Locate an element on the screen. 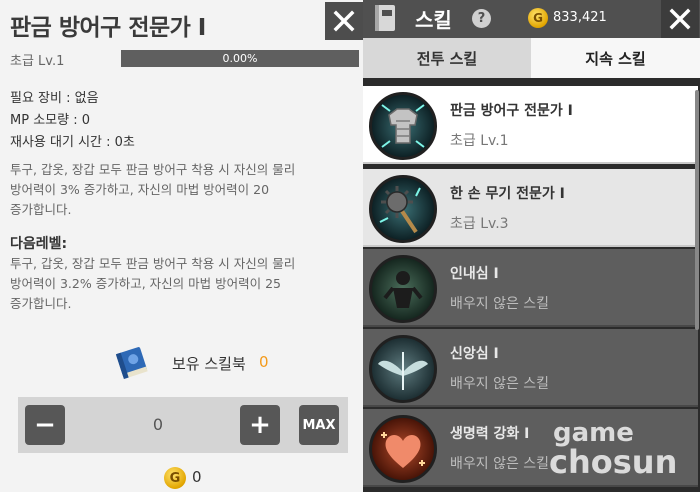 The width and height of the screenshot is (700, 492). description-line: 방어력이 3.2% 증가하고, 자신의 마법 방어력이 25 is located at coordinates (145, 283).